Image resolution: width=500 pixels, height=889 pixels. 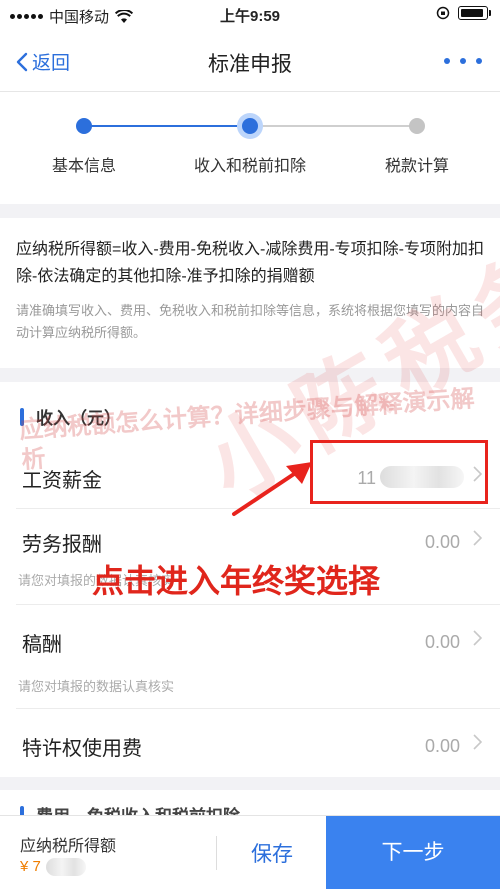 What do you see at coordinates (42, 645) in the screenshot?
I see `income-label-royalty: 稿酬` at bounding box center [42, 645].